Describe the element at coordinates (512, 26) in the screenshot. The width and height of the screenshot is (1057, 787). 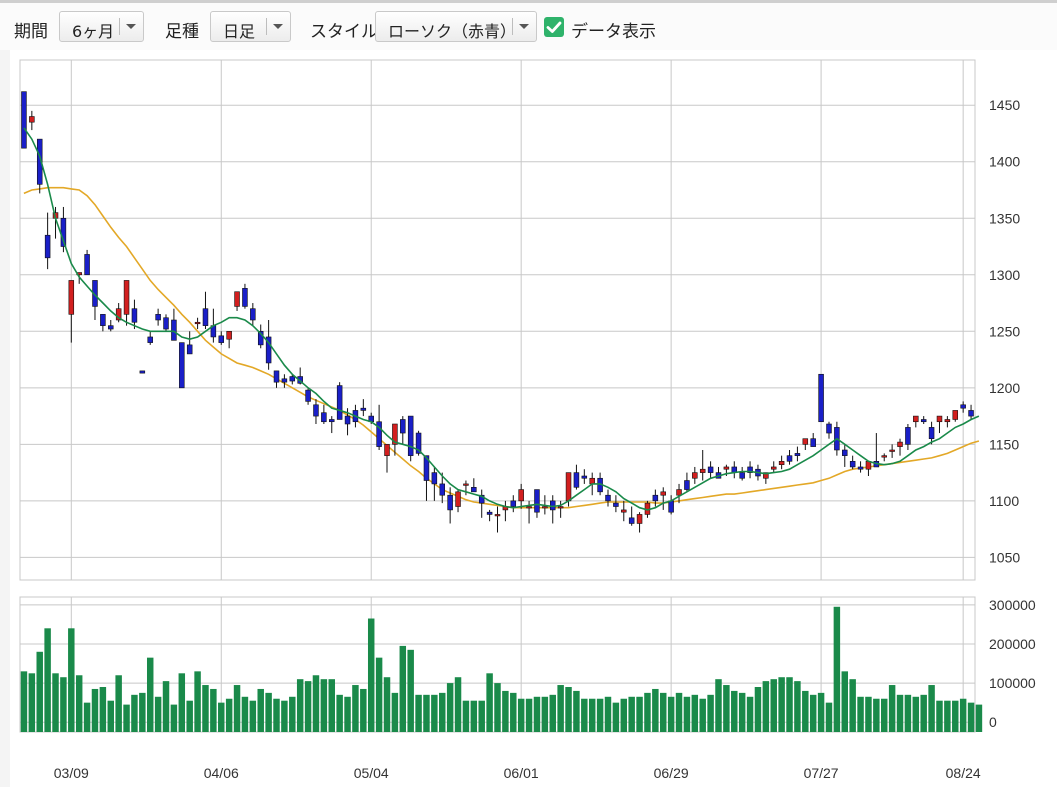
I see `select-divider` at that location.